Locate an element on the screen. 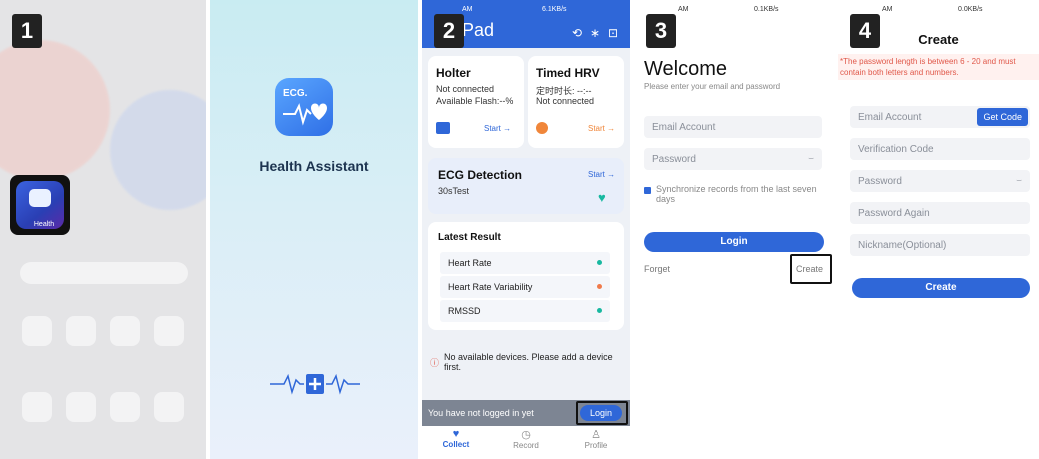  status-network: 0.0KB/s is located at coordinates (970, 9).